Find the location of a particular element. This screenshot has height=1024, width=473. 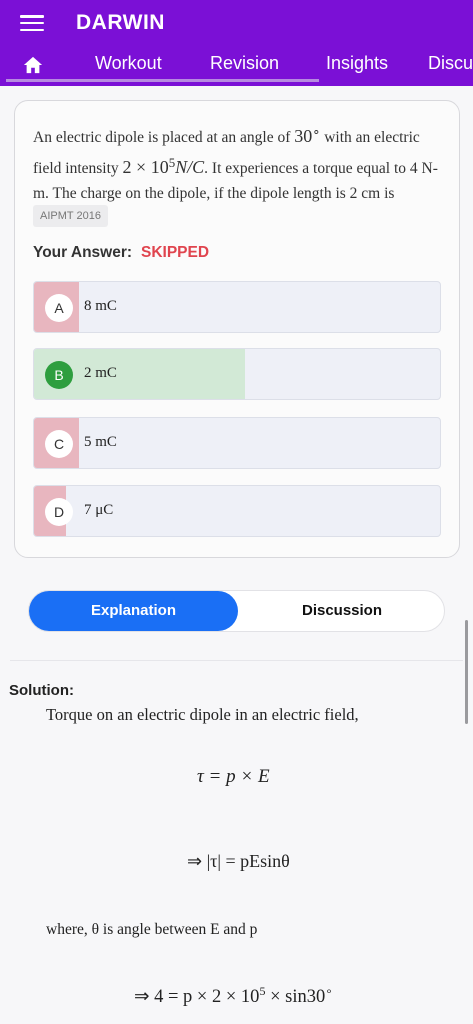

scrollbar is located at coordinates (466, 672).